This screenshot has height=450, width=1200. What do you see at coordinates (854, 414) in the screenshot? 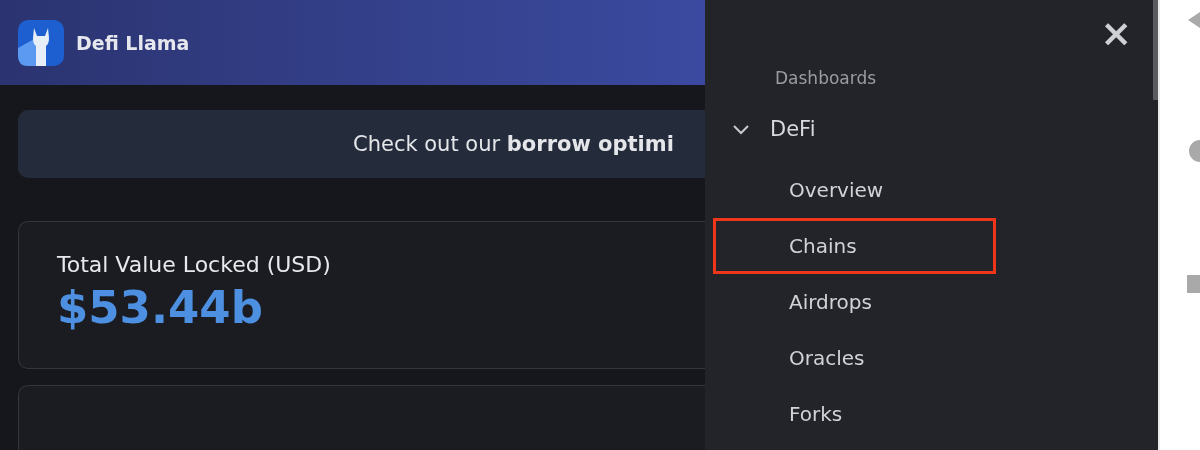
I see `menu-item: Forks` at bounding box center [854, 414].